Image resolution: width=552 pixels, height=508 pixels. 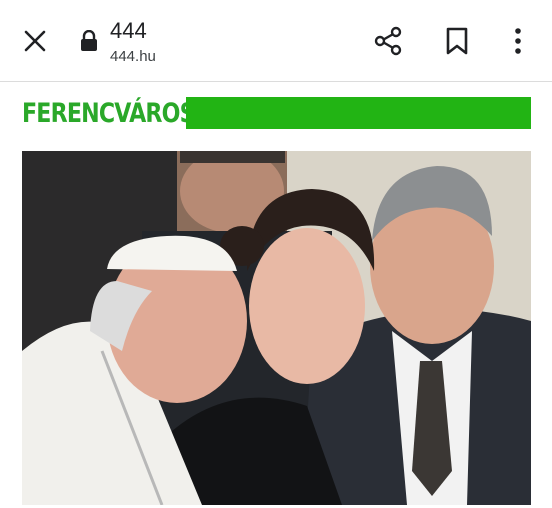 I want to click on site-title: 444, so click(x=128, y=30).